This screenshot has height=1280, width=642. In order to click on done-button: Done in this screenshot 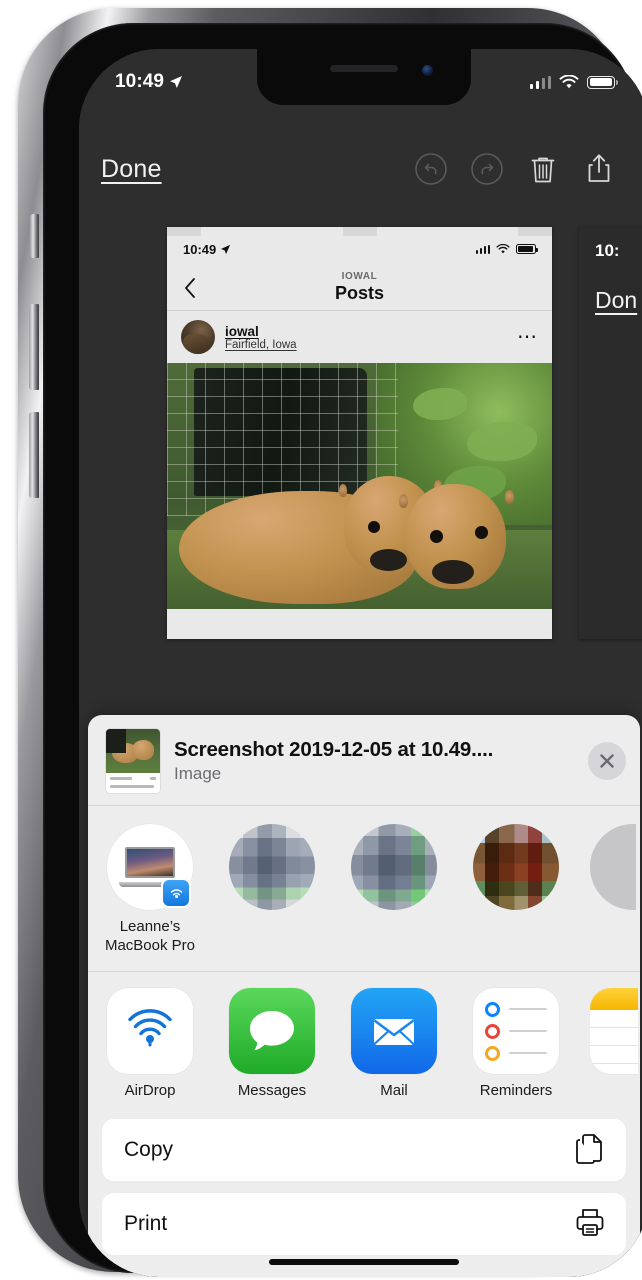, I will do `click(131, 169)`.